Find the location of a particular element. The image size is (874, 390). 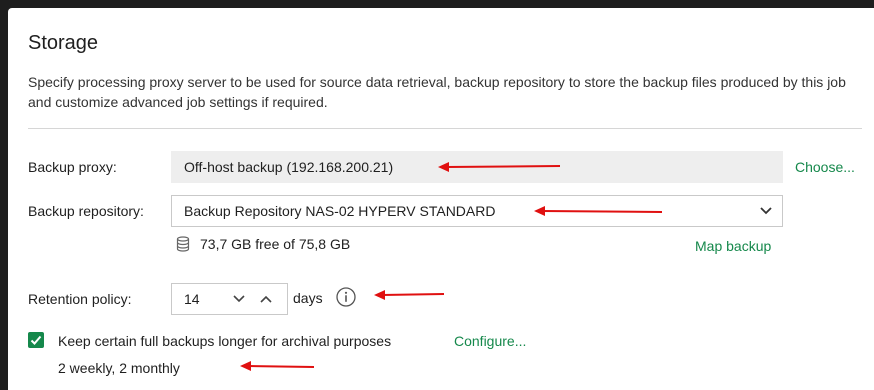

archival-summary: 2 weekly, 2 monthly is located at coordinates (119, 368).